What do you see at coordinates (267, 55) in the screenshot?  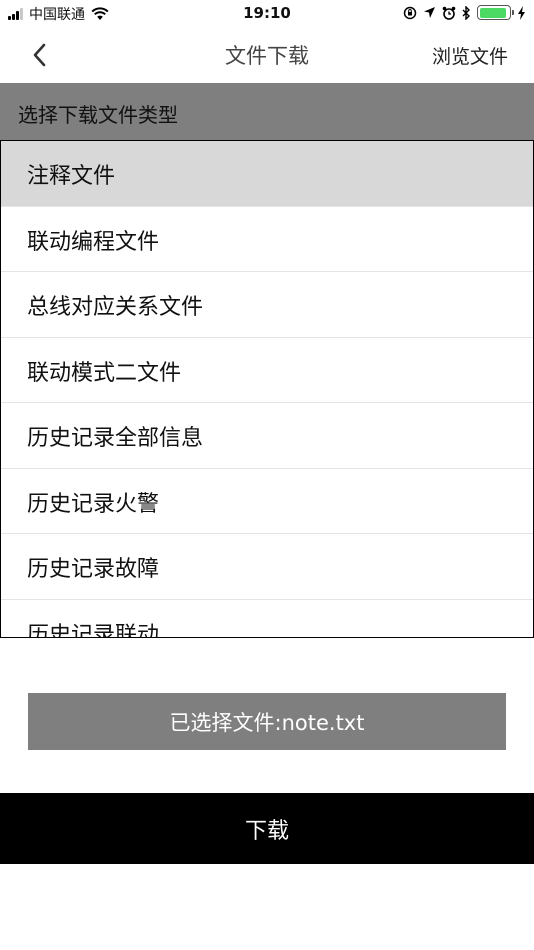 I see `navigation-bar: 文件下载 浏览文件` at bounding box center [267, 55].